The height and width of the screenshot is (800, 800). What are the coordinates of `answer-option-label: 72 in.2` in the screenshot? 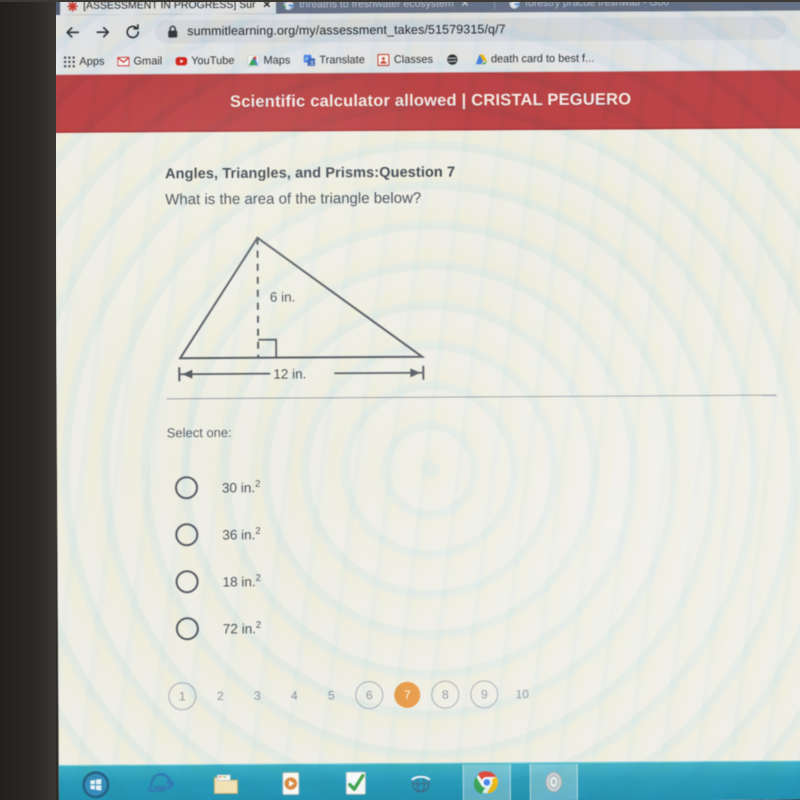 It's located at (242, 628).